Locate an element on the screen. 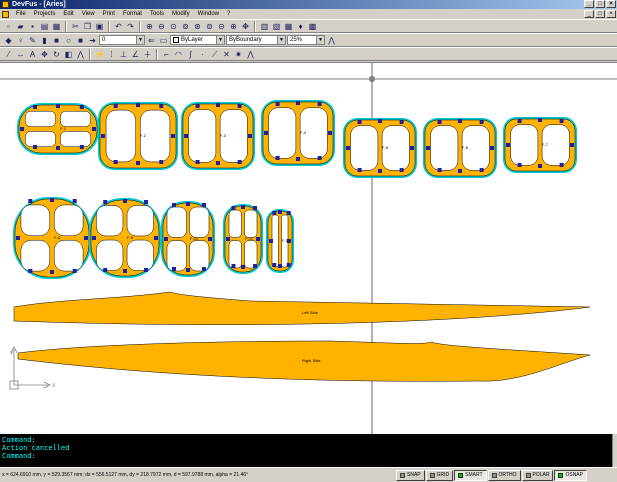  minimize-button: _ is located at coordinates (589, 4).